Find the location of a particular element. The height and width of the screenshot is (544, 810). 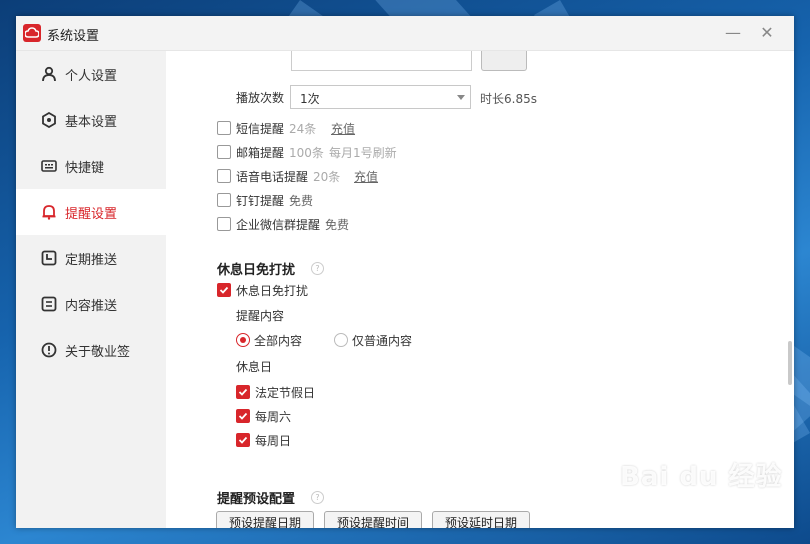

select-value: 1次 is located at coordinates (310, 99).